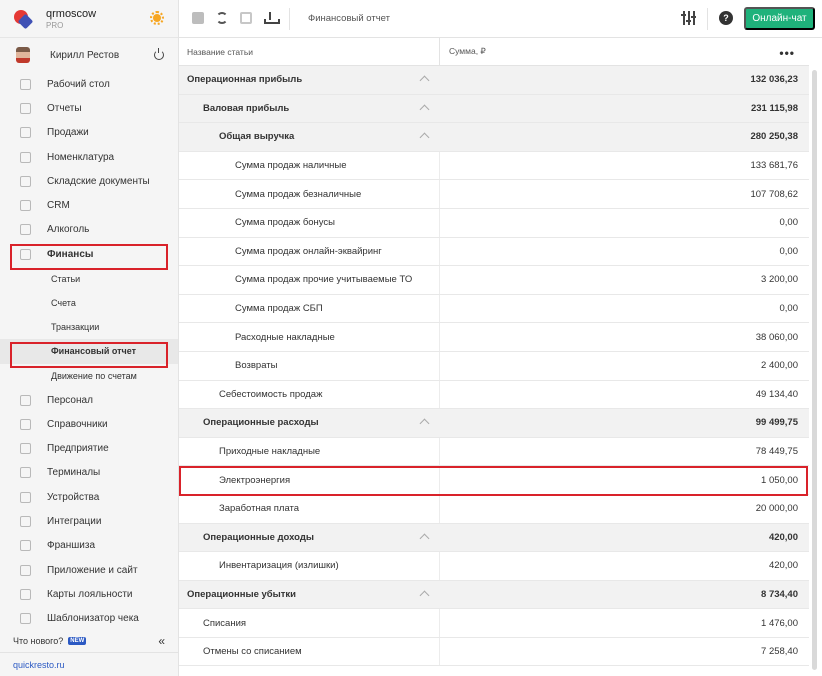 The width and height of the screenshot is (822, 676). I want to click on more-options-icon: •••, so click(787, 53).